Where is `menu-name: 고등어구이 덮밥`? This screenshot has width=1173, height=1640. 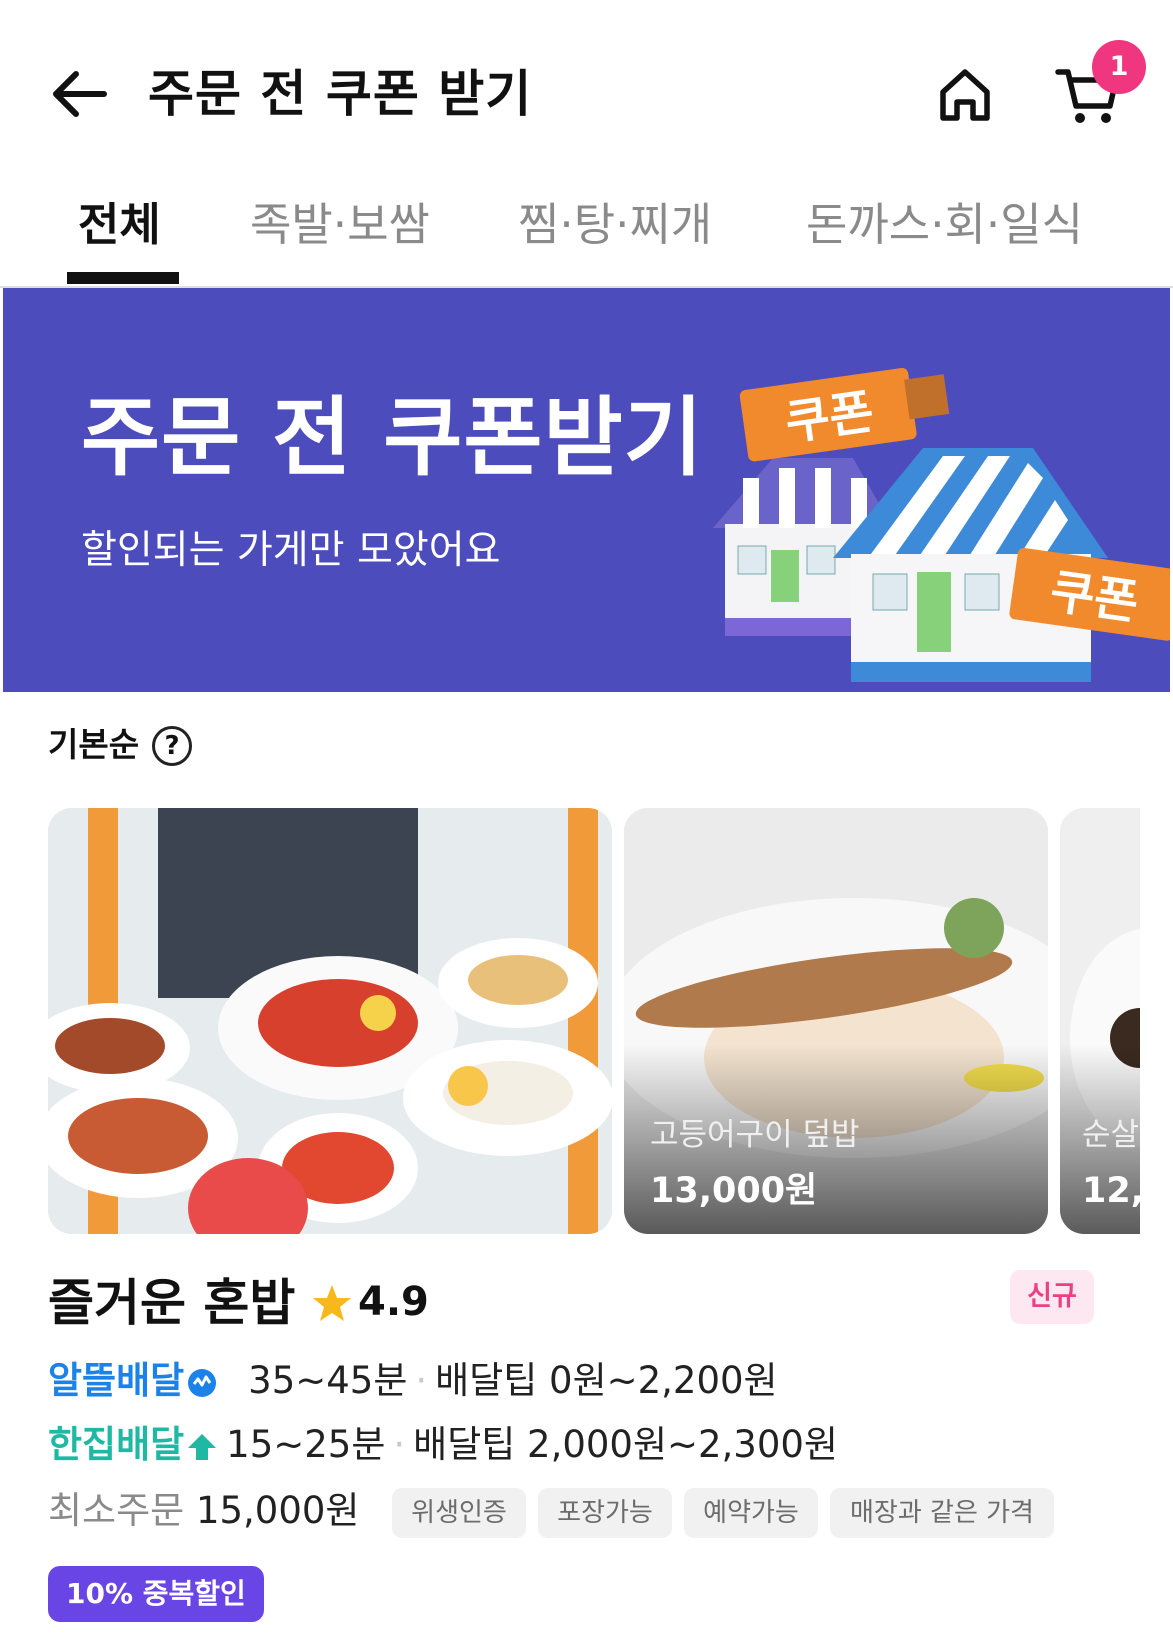 menu-name: 고등어구이 덮밥 is located at coordinates (755, 1135).